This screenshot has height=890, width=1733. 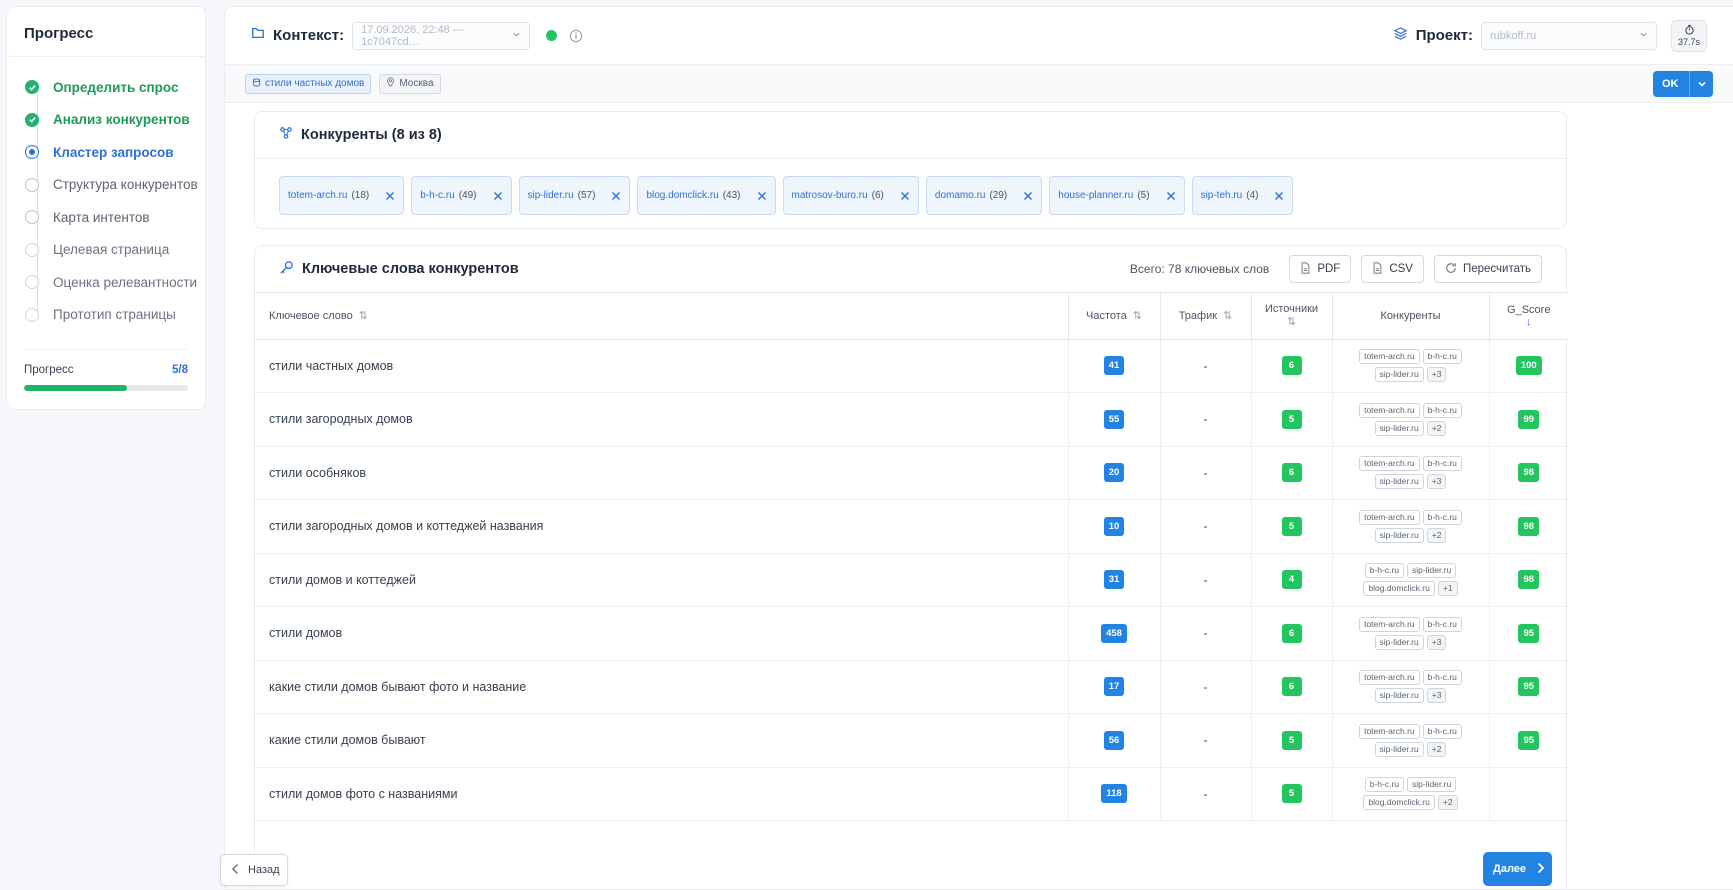 I want to click on competitor-chip: house-planner.ru (5), so click(x=1117, y=195).